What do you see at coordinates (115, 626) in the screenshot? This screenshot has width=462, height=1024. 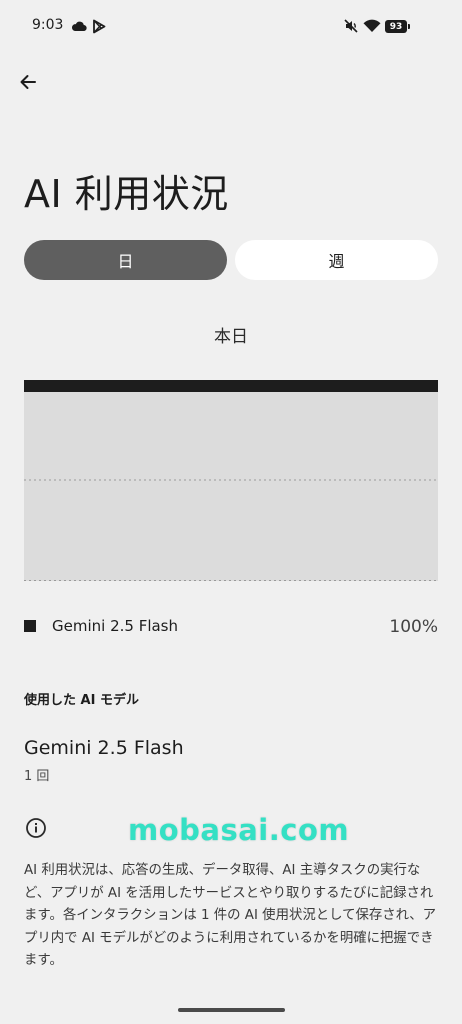 I see `legend-label: Gemini 2.5 Flash` at bounding box center [115, 626].